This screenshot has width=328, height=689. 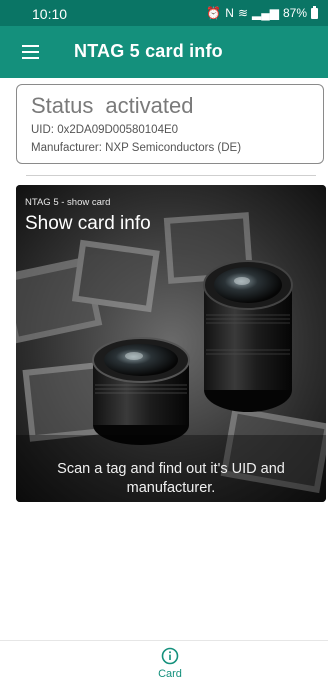 I want to click on status-heading: Status activated, so click(x=112, y=106).